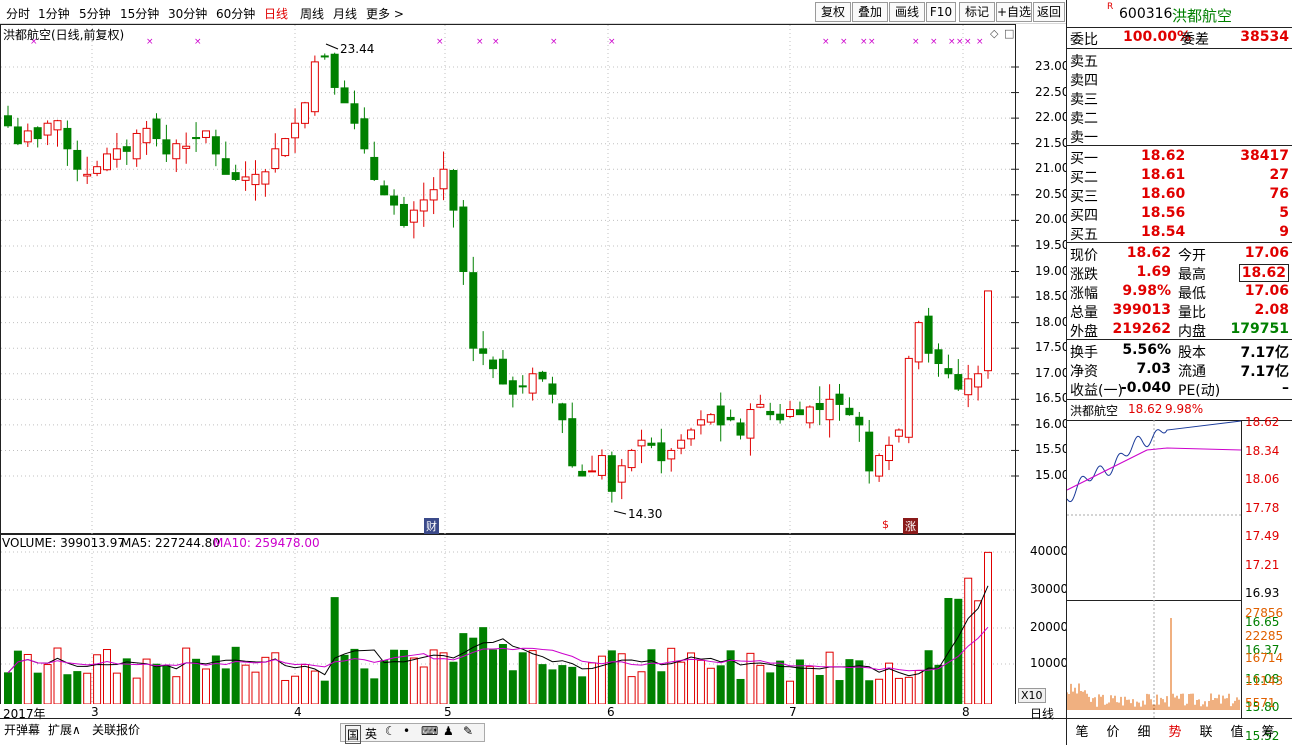  What do you see at coordinates (276, 13) in the screenshot?
I see `period-tab-daily: 日线` at bounding box center [276, 13].